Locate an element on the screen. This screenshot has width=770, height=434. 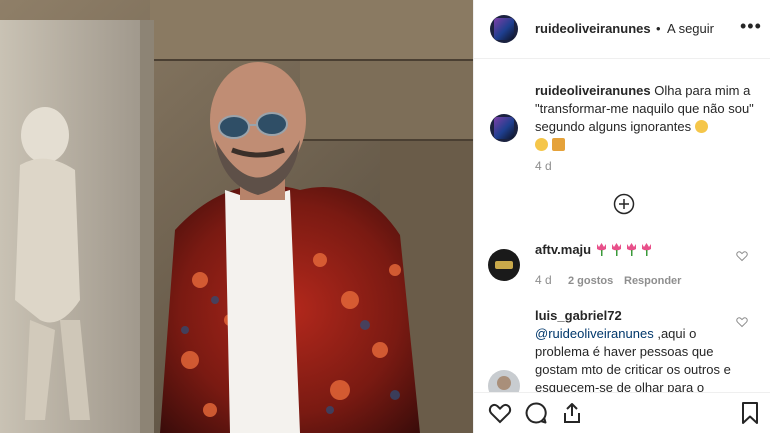
bookmark-icon is located at coordinates (750, 413).